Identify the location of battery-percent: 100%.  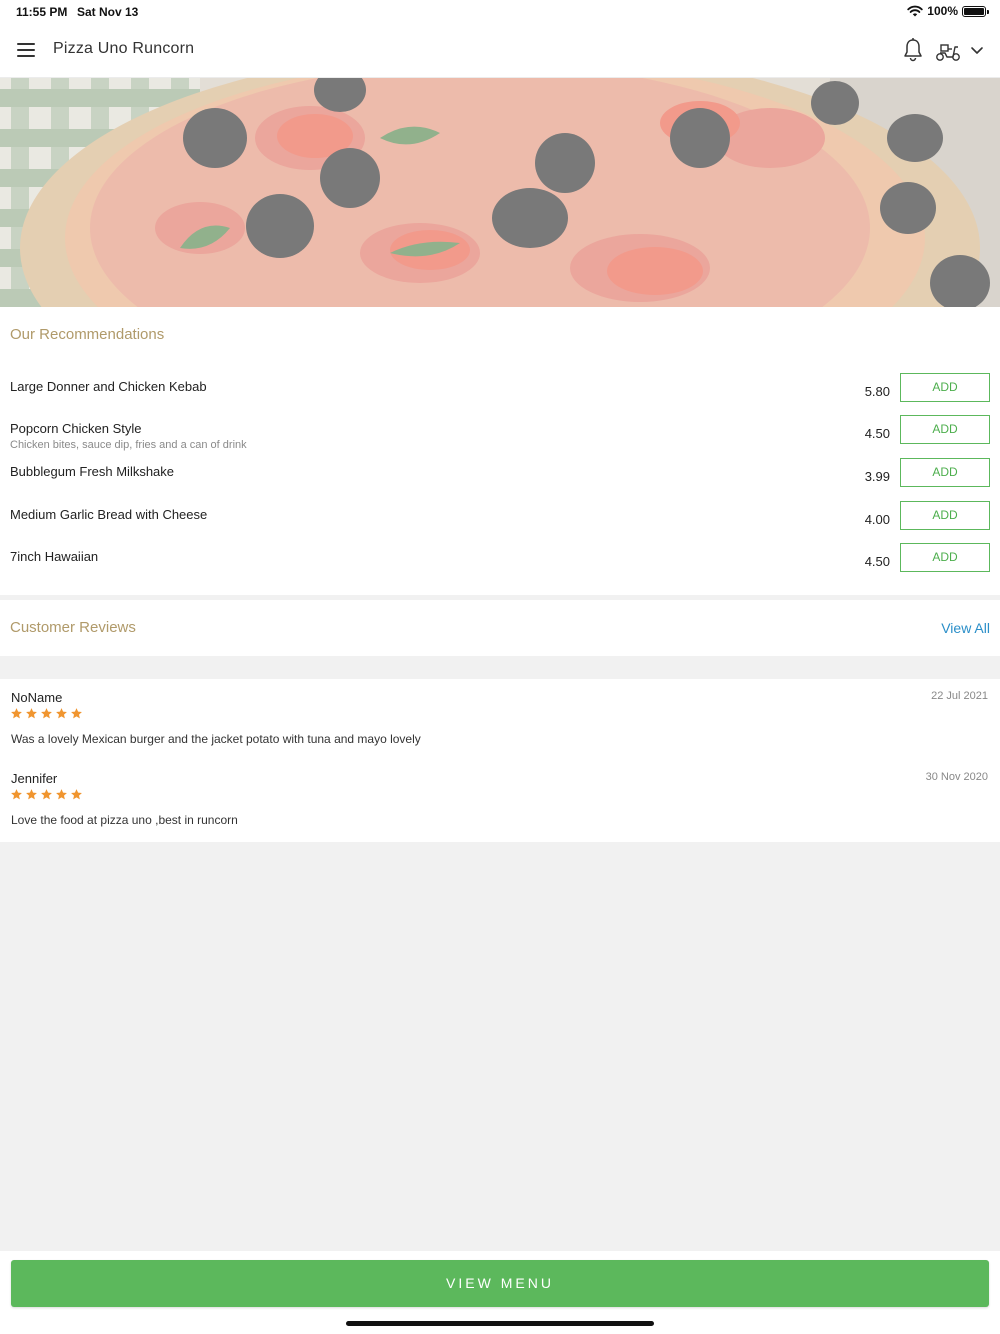
(942, 11).